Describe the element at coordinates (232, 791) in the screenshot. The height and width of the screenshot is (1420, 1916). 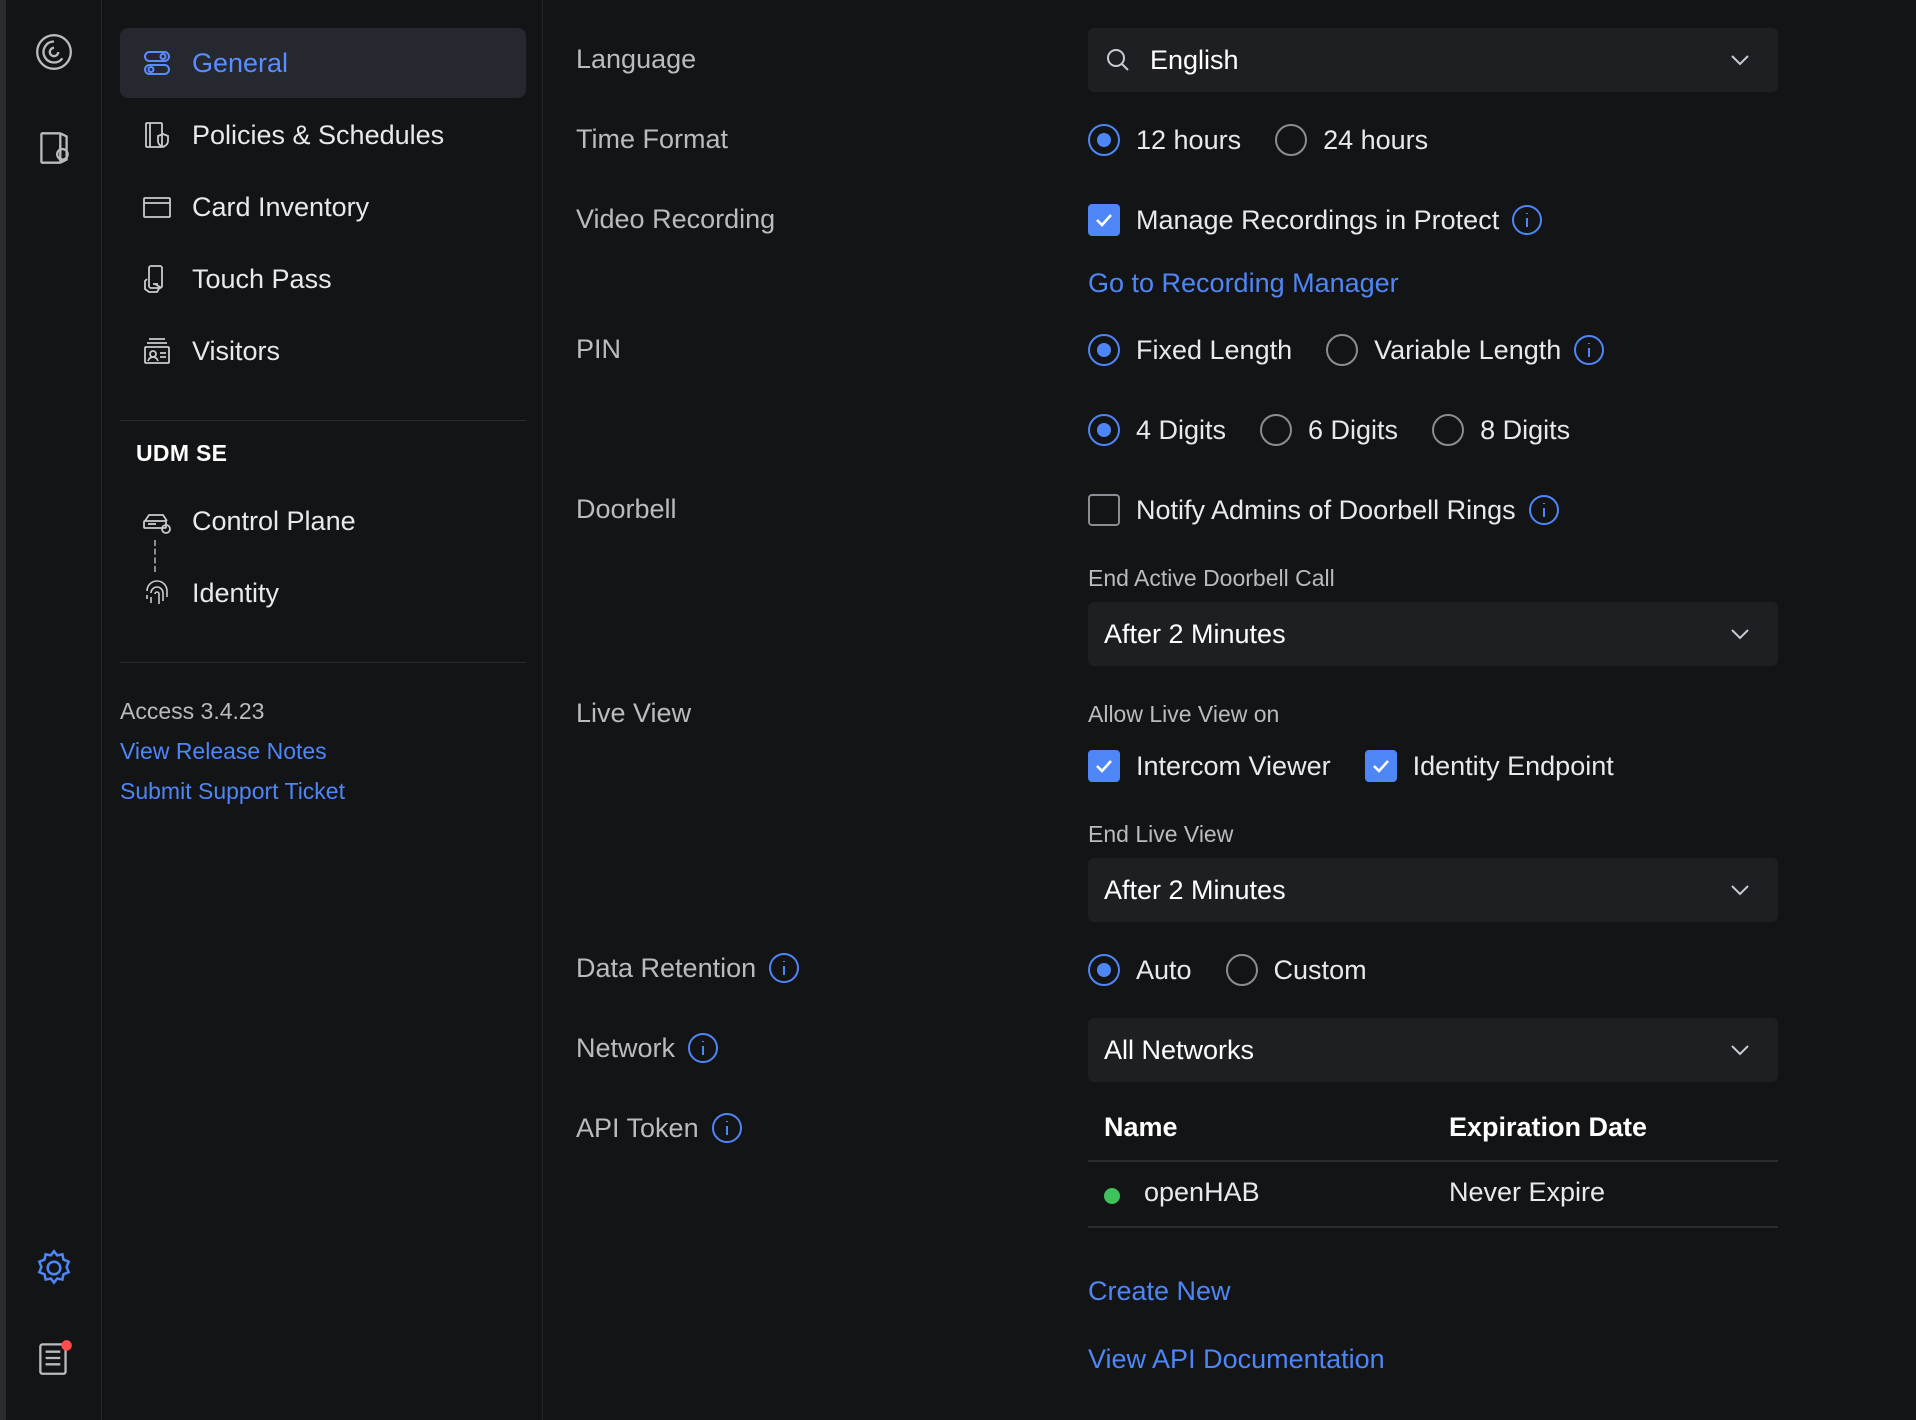
I see `submit-support-ticket-link: Submit Support Ticket` at that location.